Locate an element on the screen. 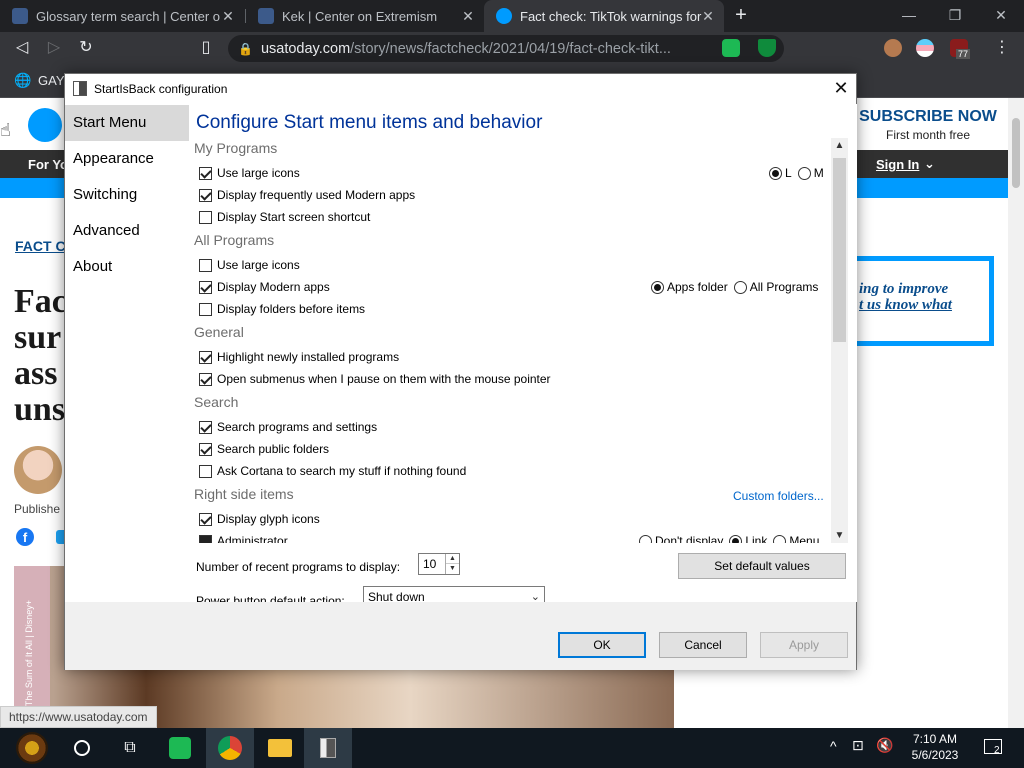 The image size is (1024, 768). chevron-up-icon: ^ is located at coordinates (833, 746).